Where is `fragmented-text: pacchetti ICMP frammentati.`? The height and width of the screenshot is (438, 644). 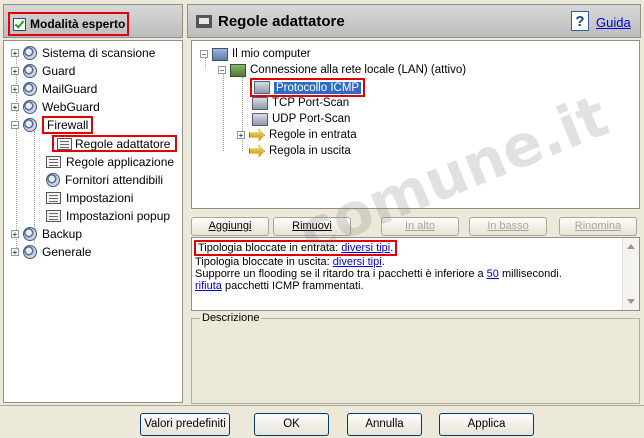 fragmented-text: pacchetti ICMP frammentati. is located at coordinates (292, 286).